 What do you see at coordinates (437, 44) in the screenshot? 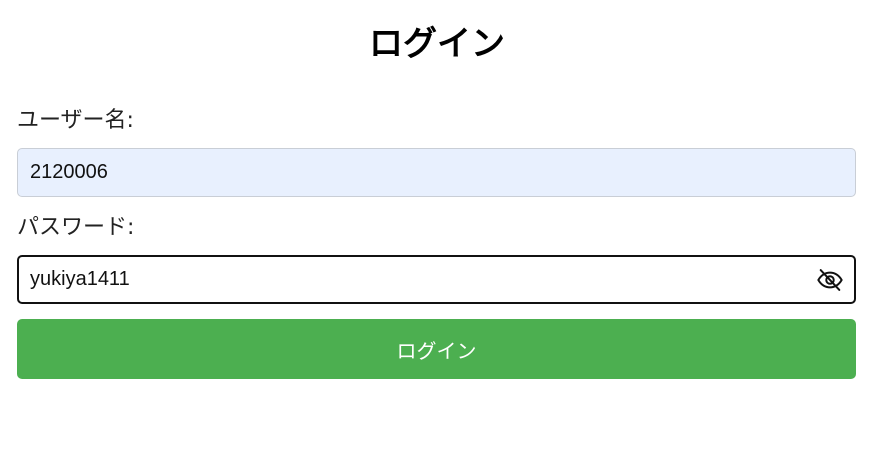
I see `page-title: ログイン` at bounding box center [437, 44].